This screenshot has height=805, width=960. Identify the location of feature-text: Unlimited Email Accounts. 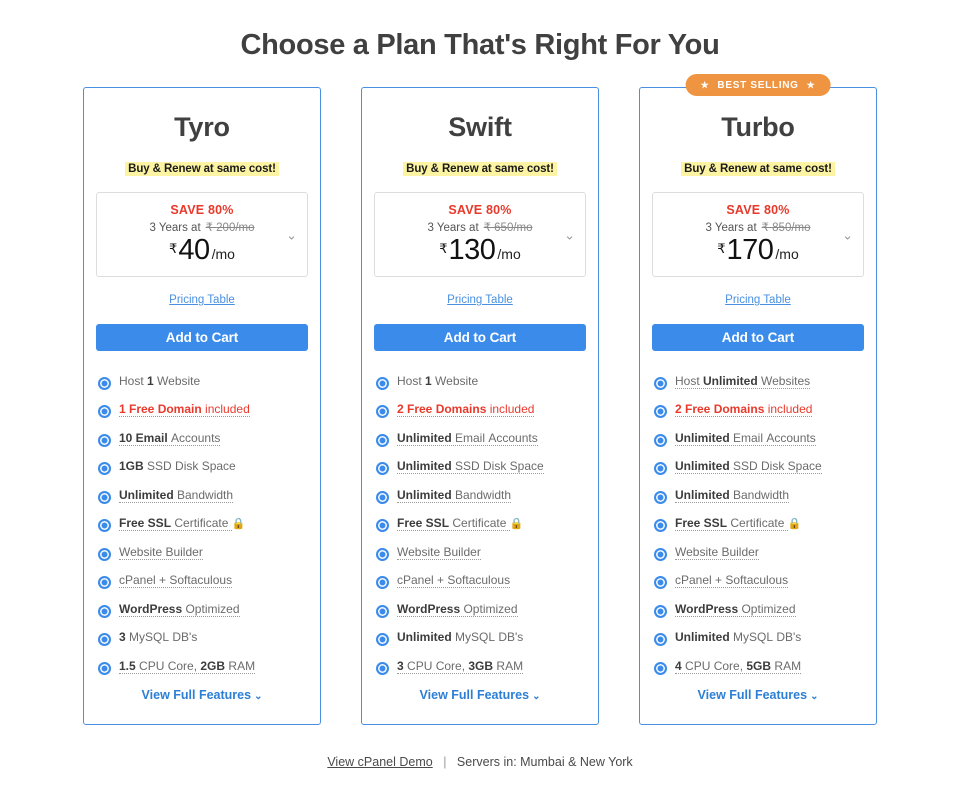
(492, 438).